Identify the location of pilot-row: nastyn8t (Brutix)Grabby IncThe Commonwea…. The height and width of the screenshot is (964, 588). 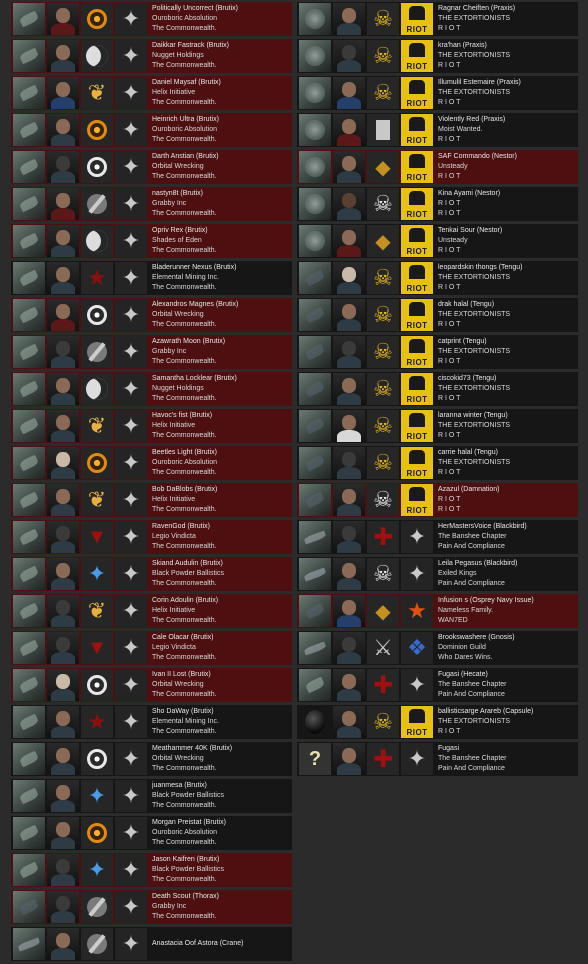
(151, 204).